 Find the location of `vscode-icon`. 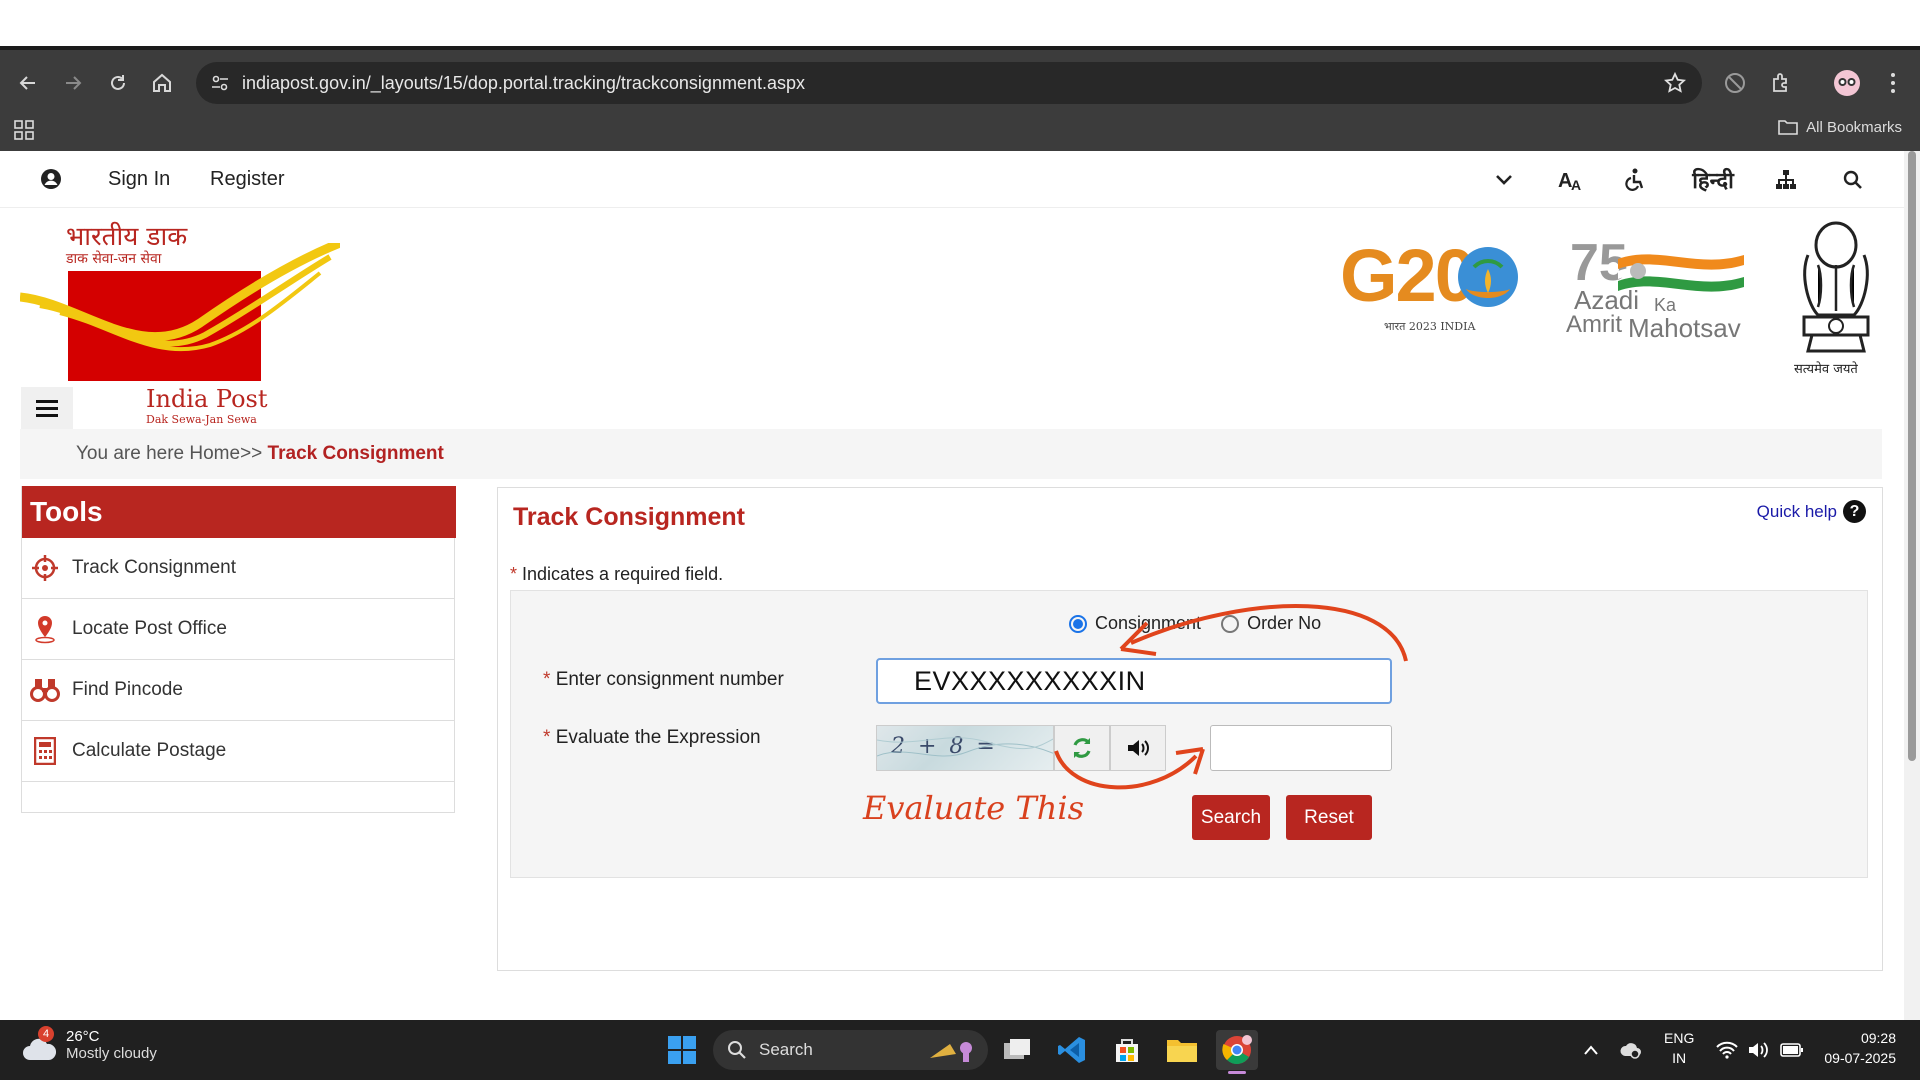

vscode-icon is located at coordinates (1071, 1050).